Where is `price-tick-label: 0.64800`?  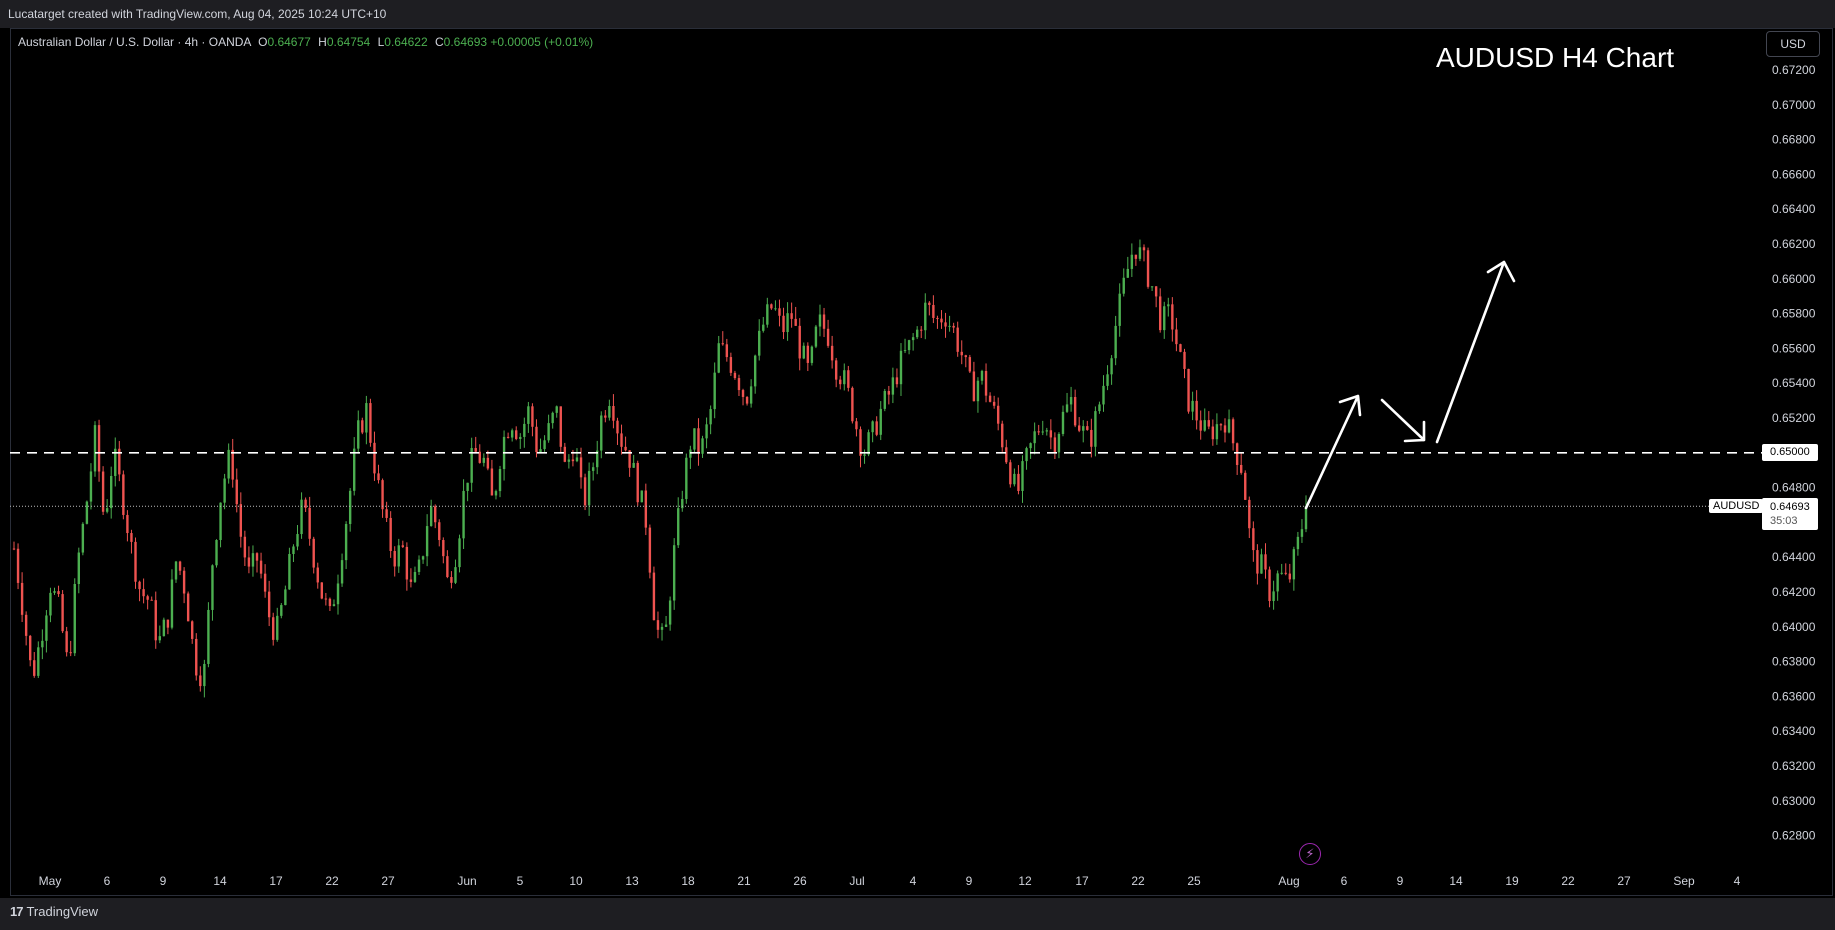
price-tick-label: 0.64800 is located at coordinates (1794, 488).